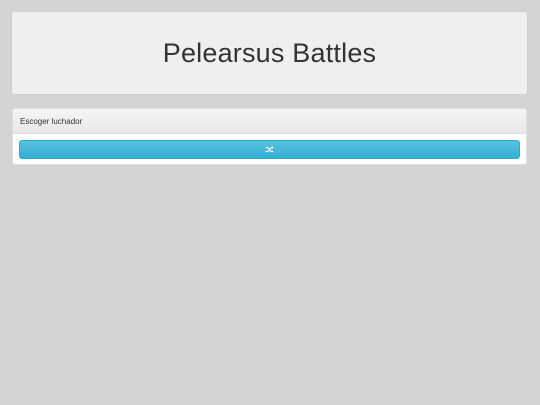 Image resolution: width=540 pixels, height=405 pixels. What do you see at coordinates (51, 121) in the screenshot?
I see `panel-heading-label: Escoger luchador` at bounding box center [51, 121].